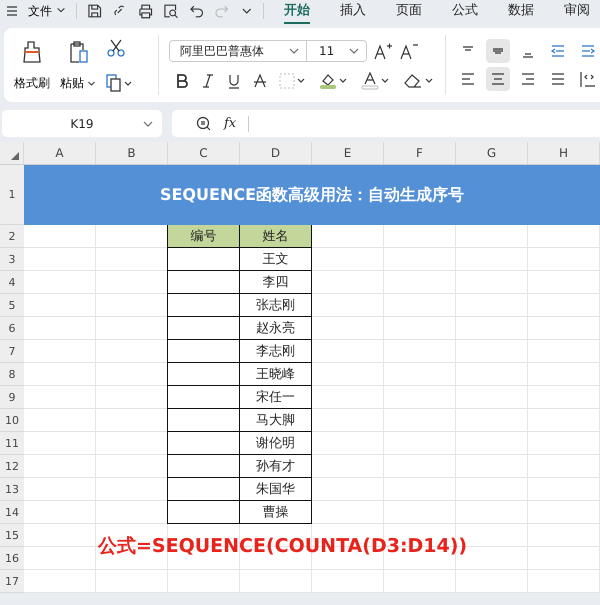 The width and height of the screenshot is (600, 605). I want to click on eraser-icon, so click(419, 81).